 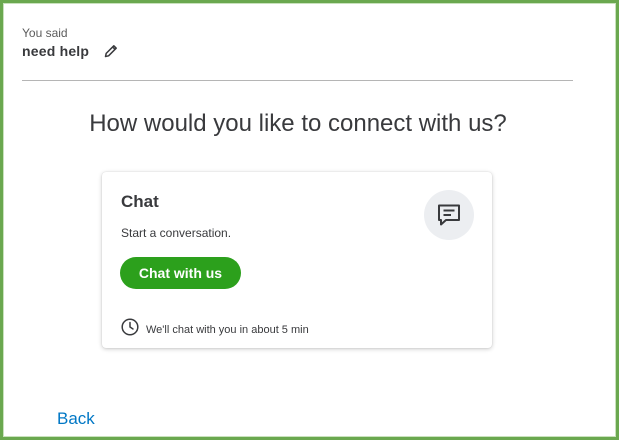 I want to click on wait-time-row: We'll chat with you in about 5 min, so click(x=215, y=329).